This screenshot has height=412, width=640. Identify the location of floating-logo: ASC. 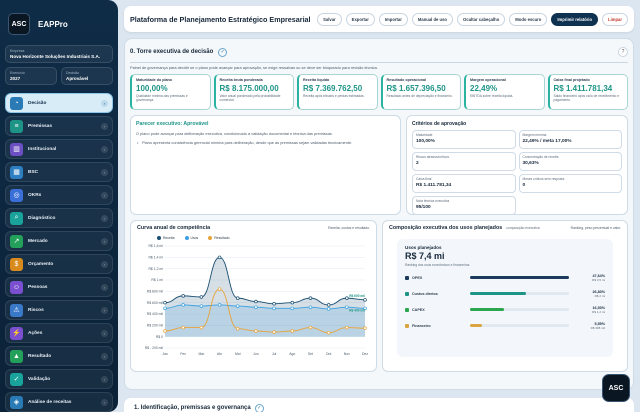
(616, 388).